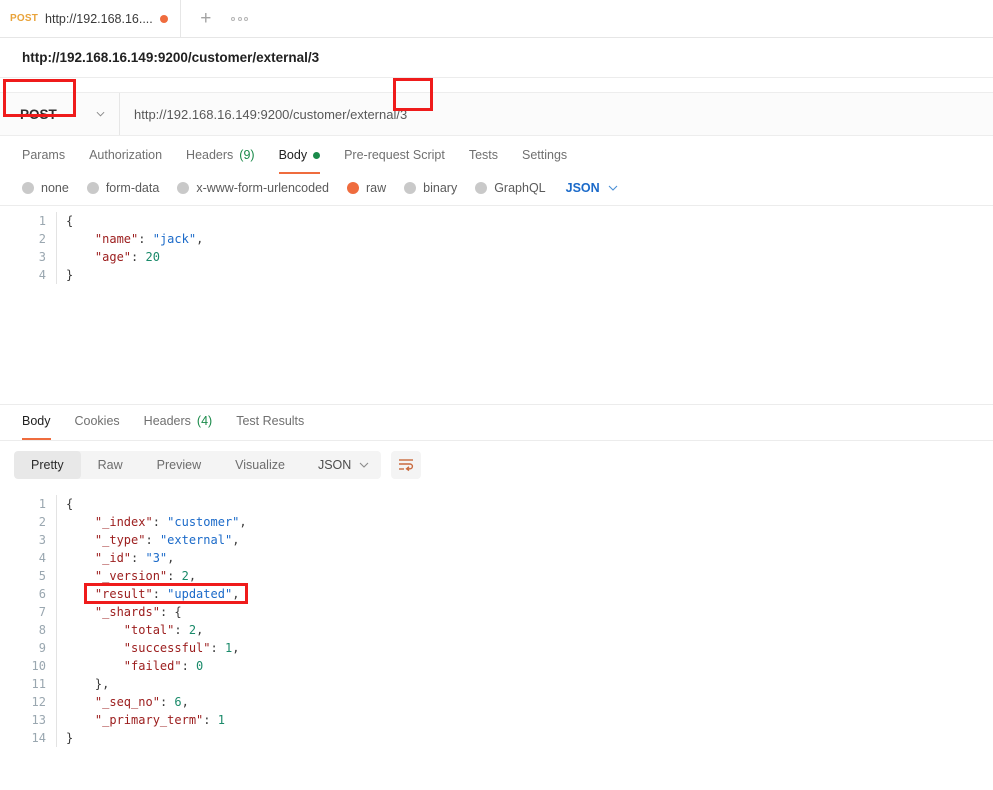 The height and width of the screenshot is (790, 993). I want to click on code-line: },, so click(524, 684).